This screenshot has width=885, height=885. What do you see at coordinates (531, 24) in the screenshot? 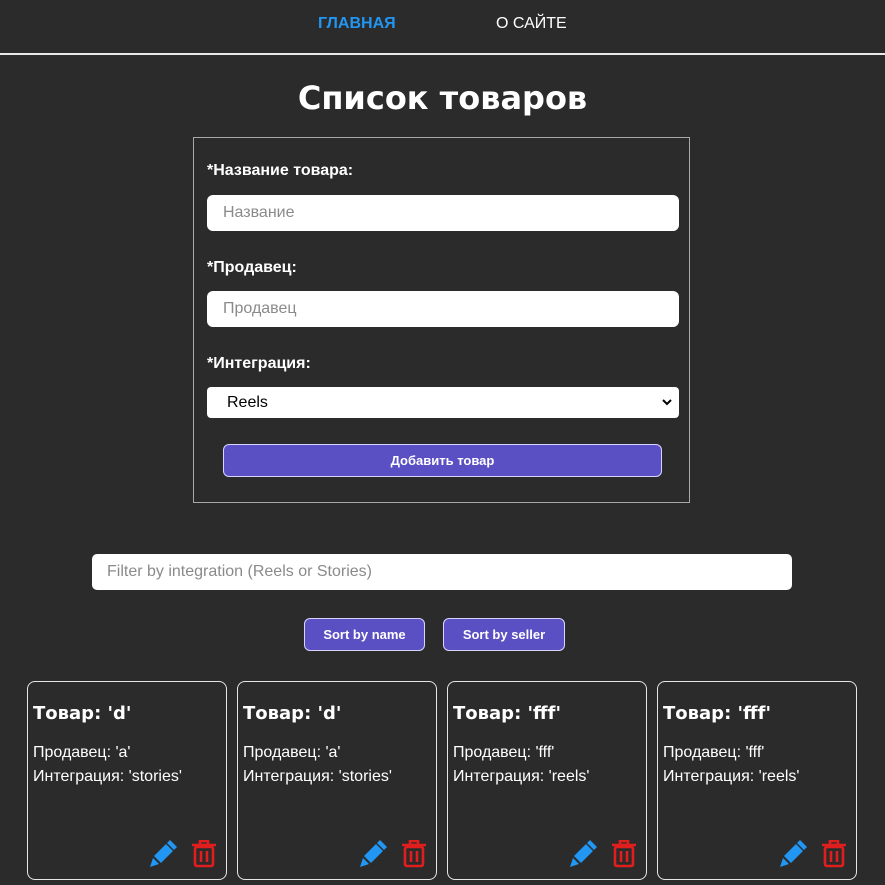
I see `nav-about-link: О САЙТЕ` at bounding box center [531, 24].